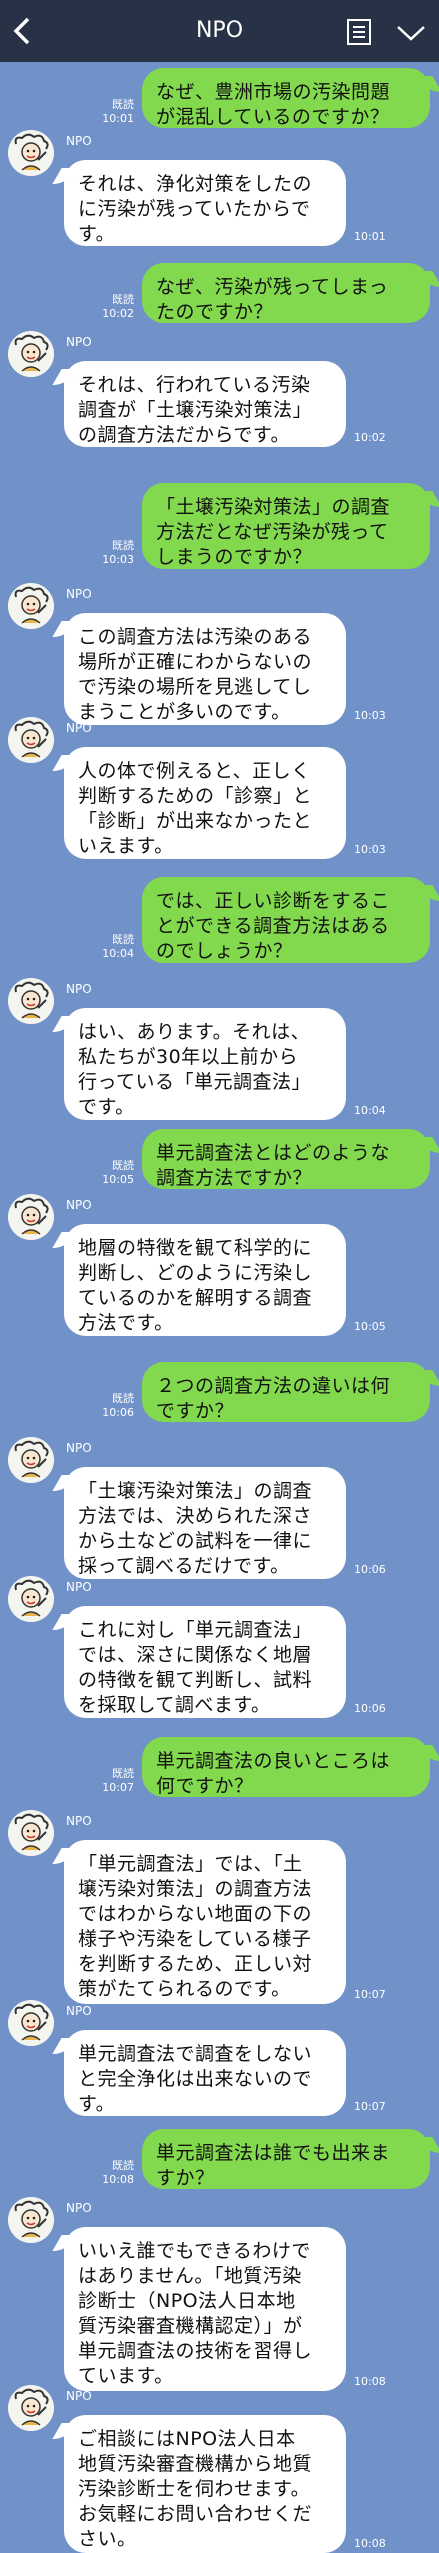 The height and width of the screenshot is (2553, 439). I want to click on message-meta: 既読 10:01, so click(115, 112).